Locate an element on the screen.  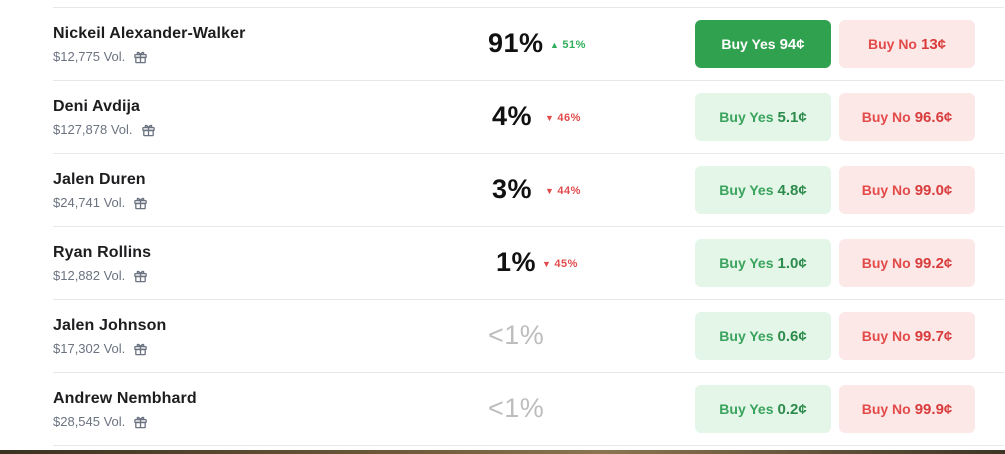
change-value: 46% is located at coordinates (569, 118).